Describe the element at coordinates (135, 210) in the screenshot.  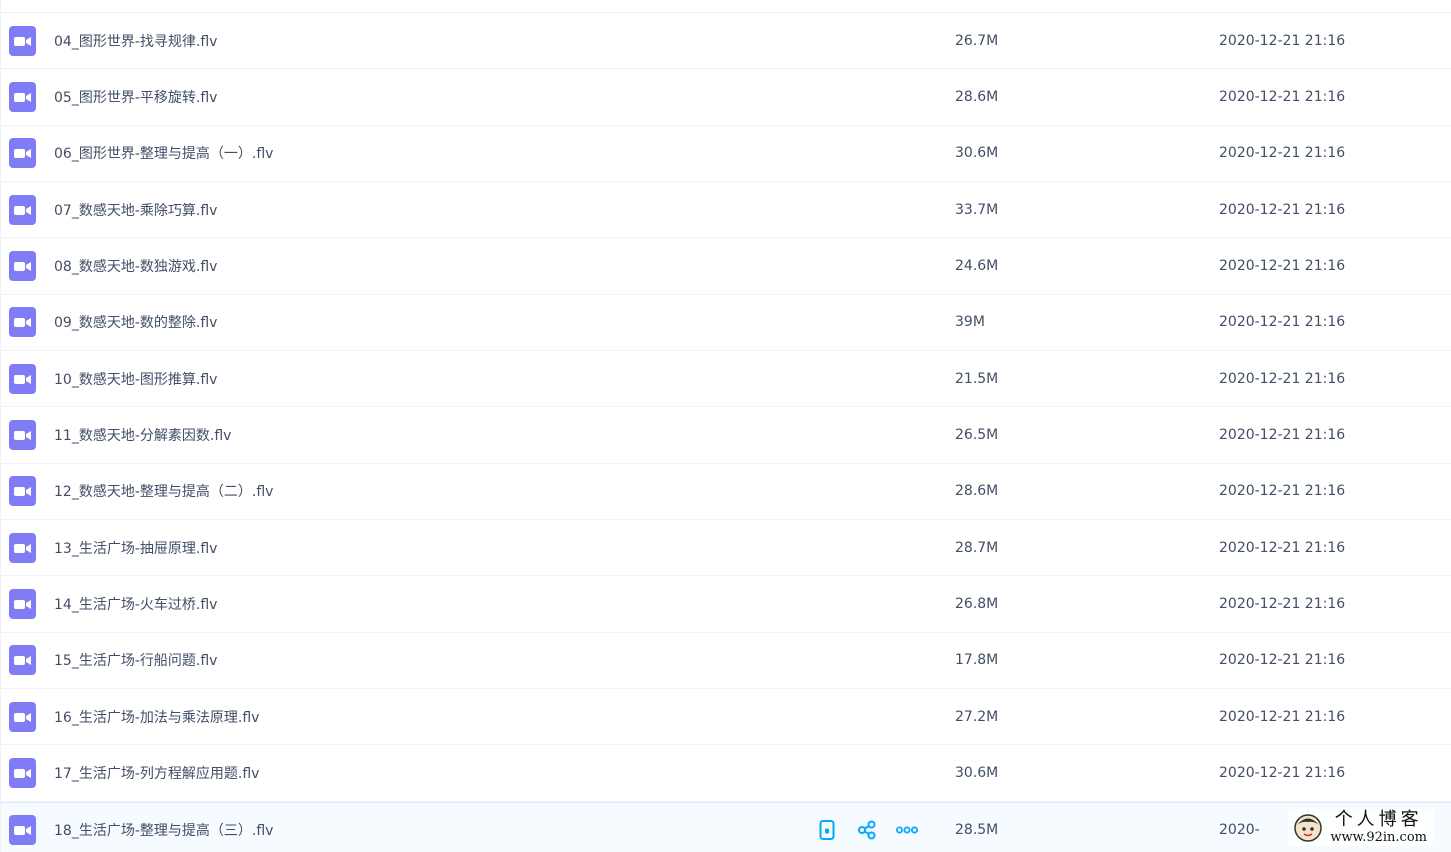
I see `file-name: 07_数感天地-乘除巧算.flv` at that location.